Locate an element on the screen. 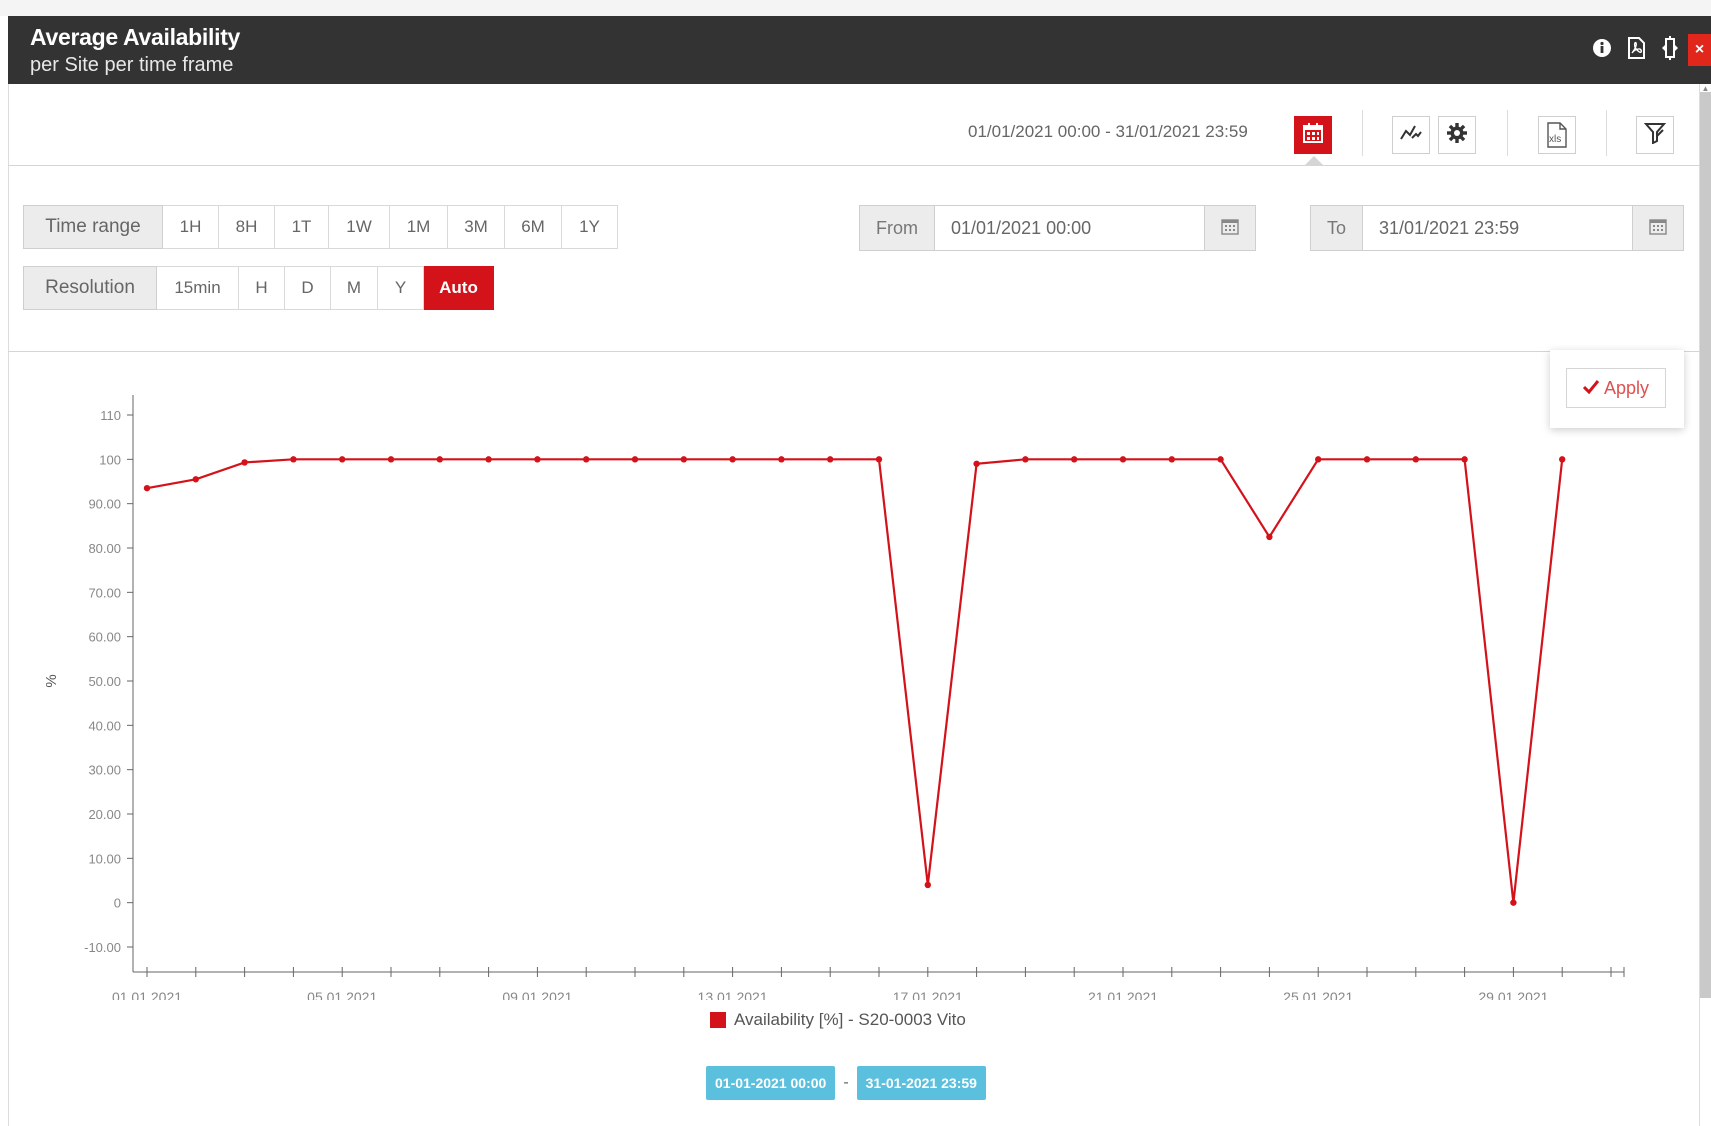 This screenshot has width=1711, height=1126. y-tick-label: 70.00 is located at coordinates (104, 592).